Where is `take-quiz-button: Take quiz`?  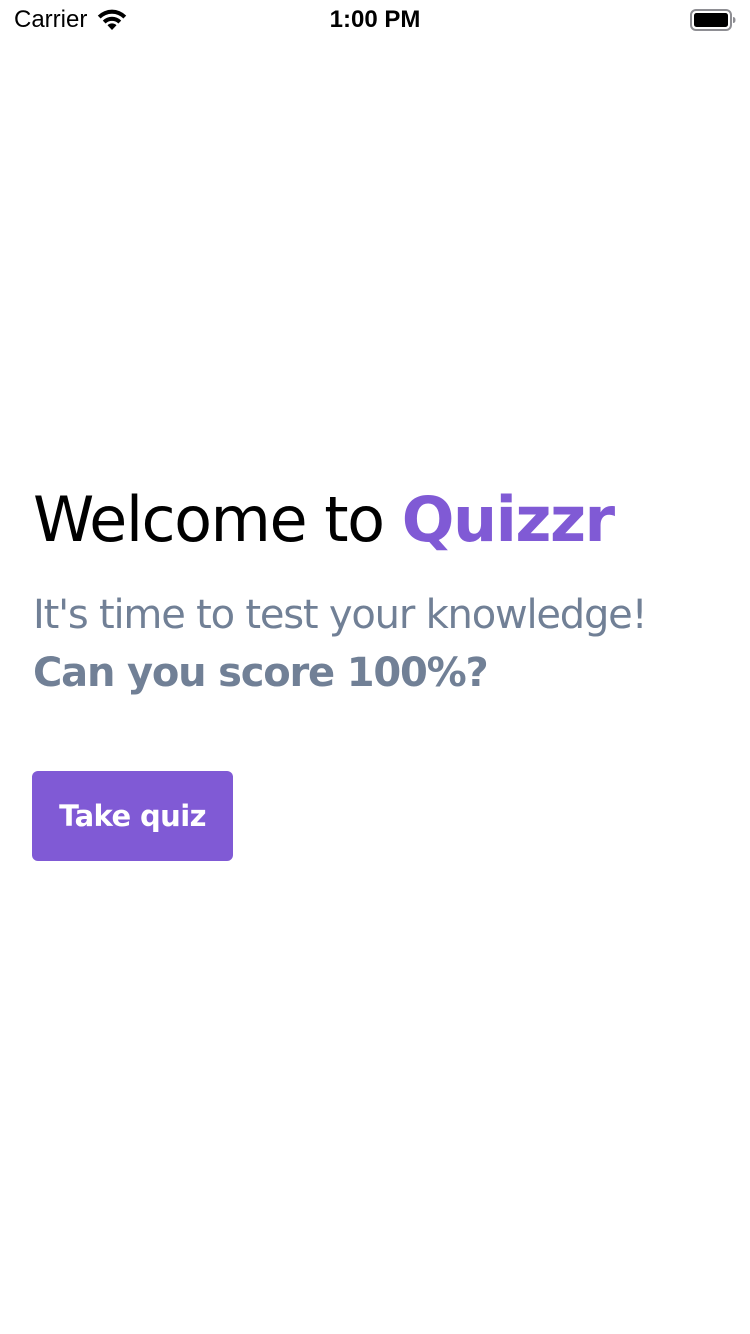
take-quiz-button: Take quiz is located at coordinates (132, 816).